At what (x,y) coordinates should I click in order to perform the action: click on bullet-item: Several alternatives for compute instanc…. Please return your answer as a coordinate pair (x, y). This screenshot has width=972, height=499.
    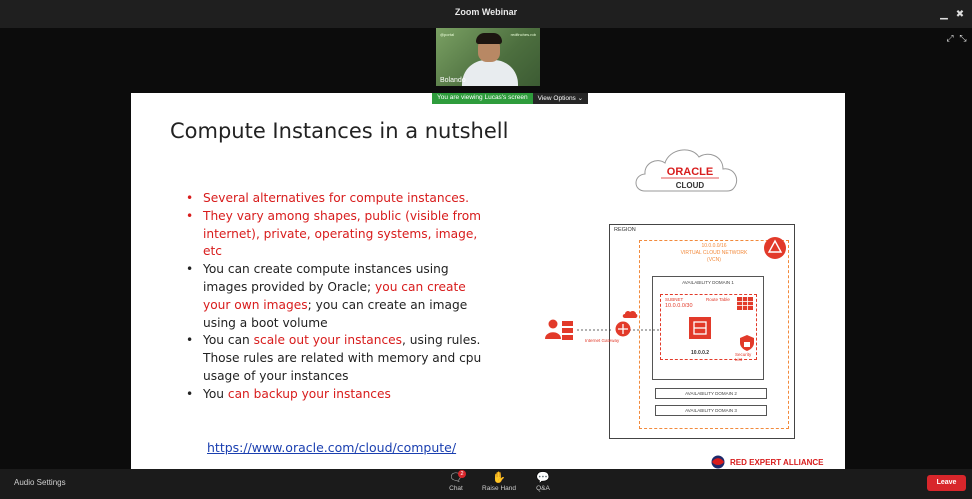
    Looking at the image, I should click on (336, 199).